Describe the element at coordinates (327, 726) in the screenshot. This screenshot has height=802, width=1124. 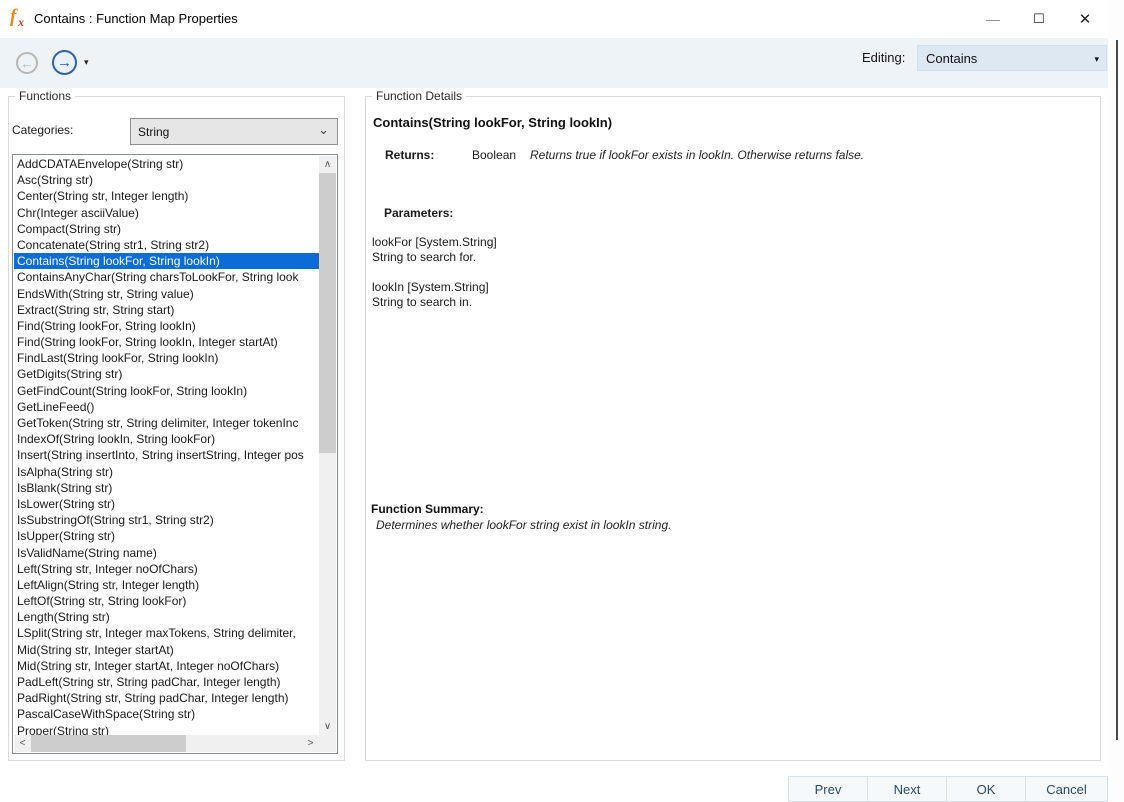
I see `scroll-down-icon: ∨` at that location.